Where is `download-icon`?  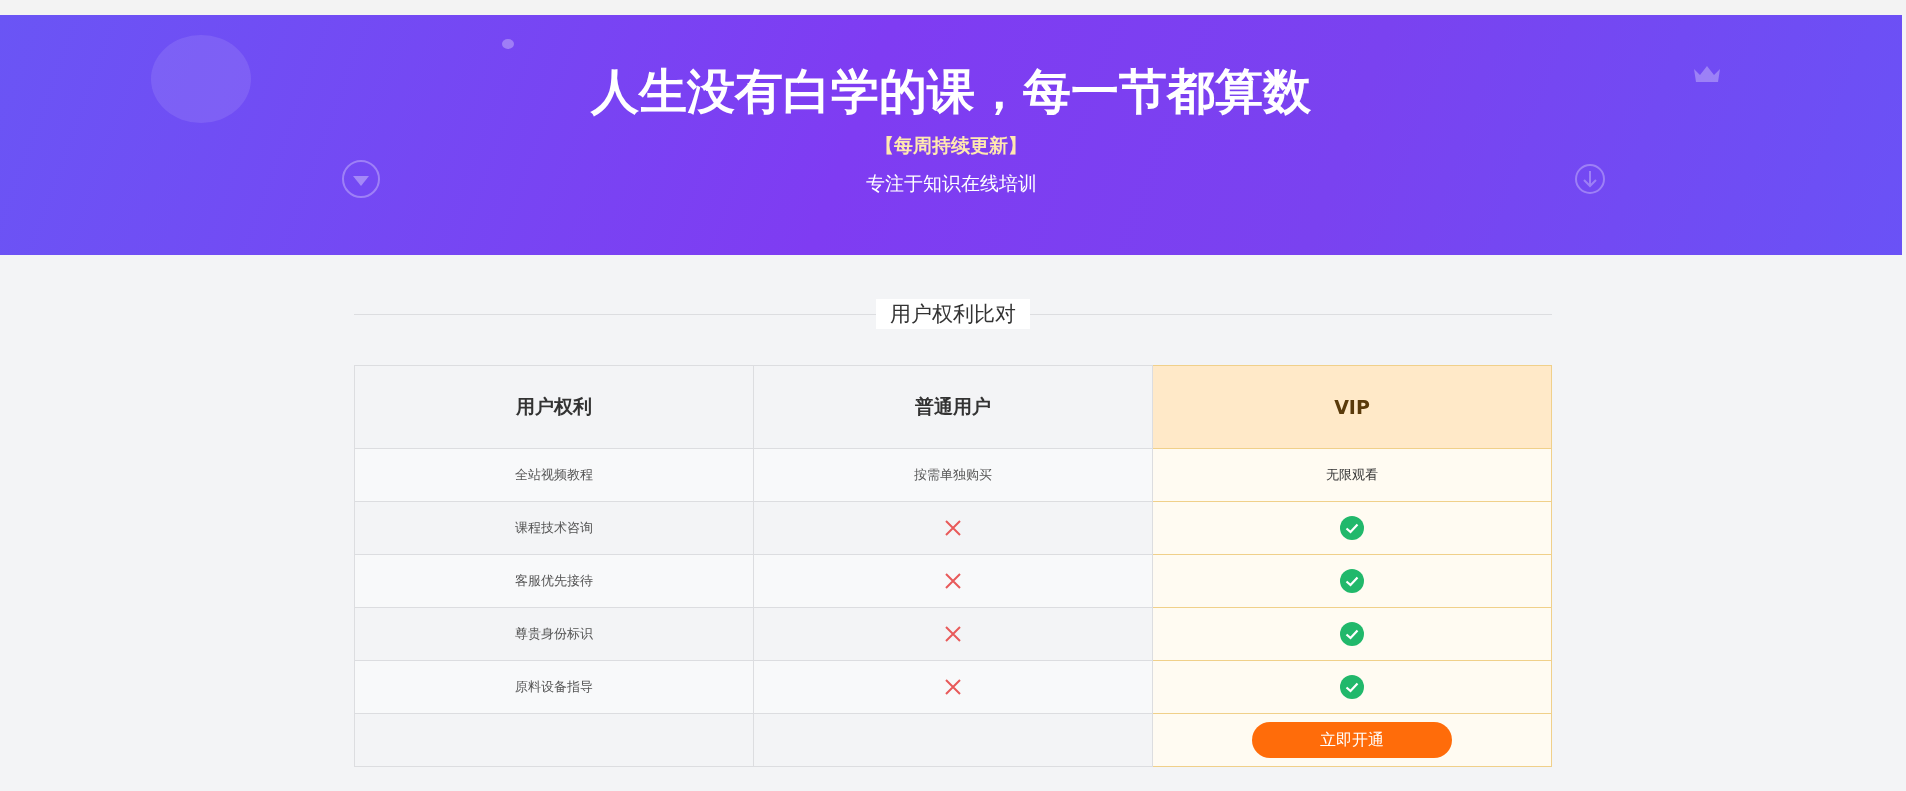 download-icon is located at coordinates (1590, 179).